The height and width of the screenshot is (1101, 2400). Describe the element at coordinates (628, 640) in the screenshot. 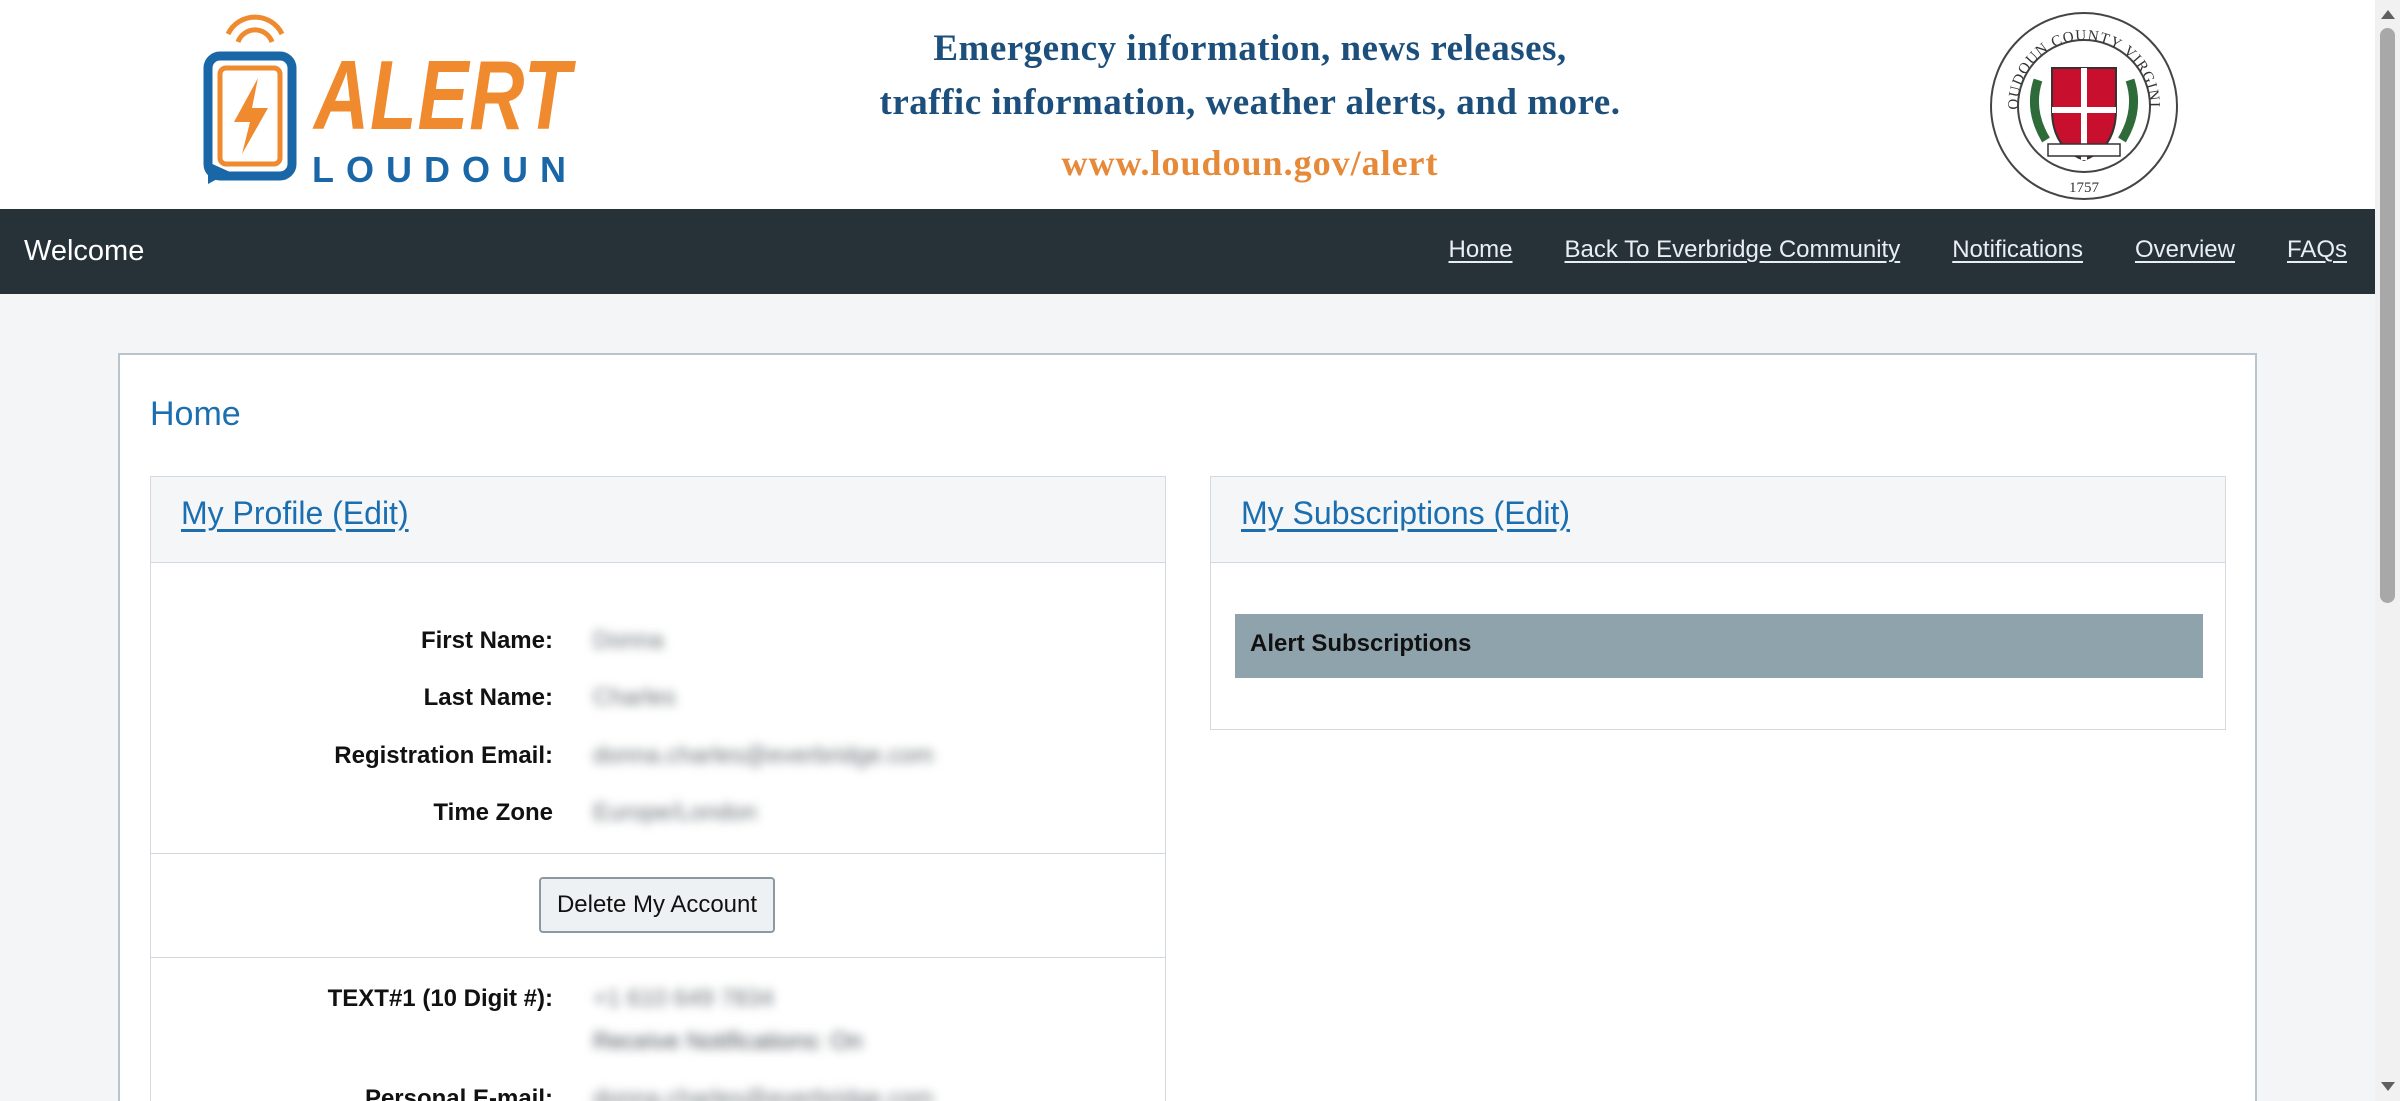

I see `first-name-value: Donna` at that location.